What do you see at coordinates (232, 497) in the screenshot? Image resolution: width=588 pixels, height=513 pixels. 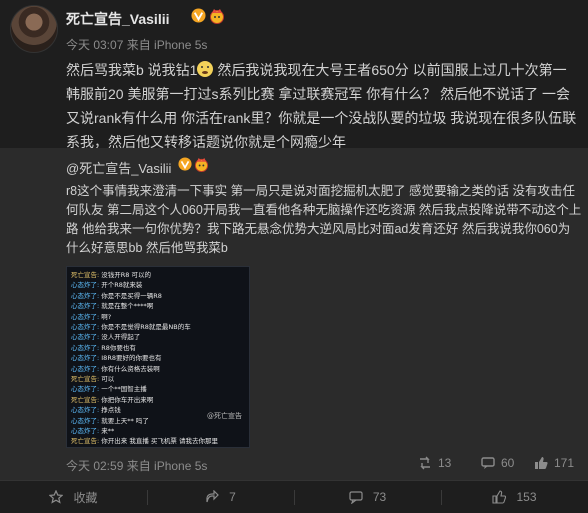 I see `share-count: 7` at bounding box center [232, 497].